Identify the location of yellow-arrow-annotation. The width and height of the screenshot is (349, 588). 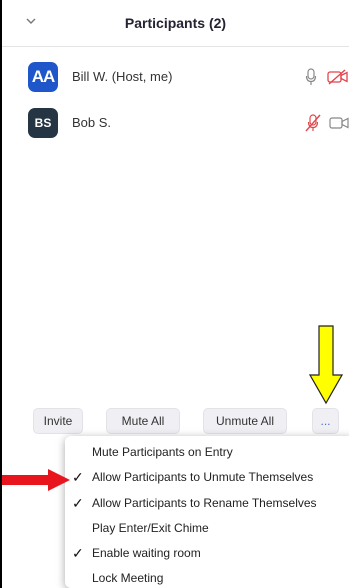
(326, 365).